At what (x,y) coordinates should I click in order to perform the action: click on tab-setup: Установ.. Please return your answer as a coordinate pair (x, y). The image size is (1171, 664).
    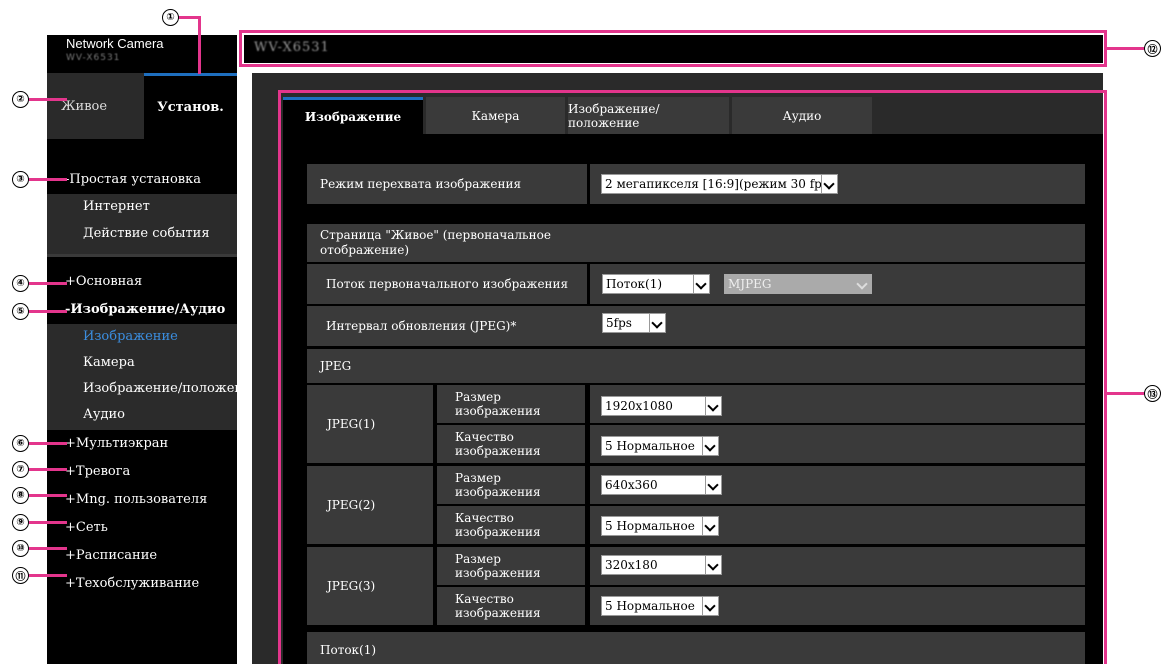
    Looking at the image, I should click on (190, 106).